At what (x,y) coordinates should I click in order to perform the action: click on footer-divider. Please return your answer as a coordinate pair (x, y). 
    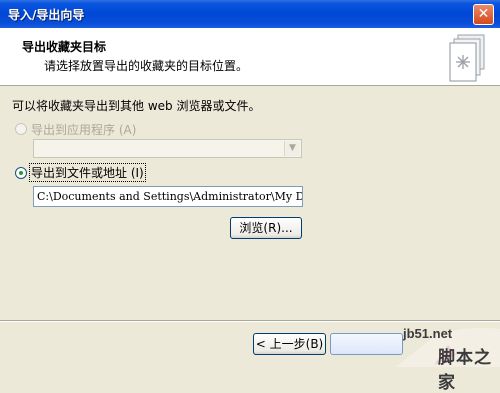
    Looking at the image, I should click on (250, 321).